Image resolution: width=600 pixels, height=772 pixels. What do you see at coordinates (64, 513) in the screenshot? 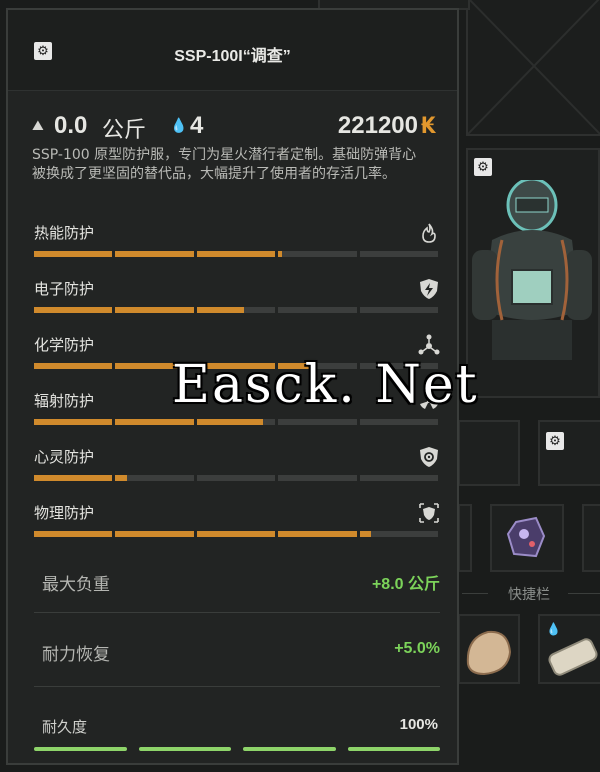
I see `protection-label: 物理防护` at bounding box center [64, 513].